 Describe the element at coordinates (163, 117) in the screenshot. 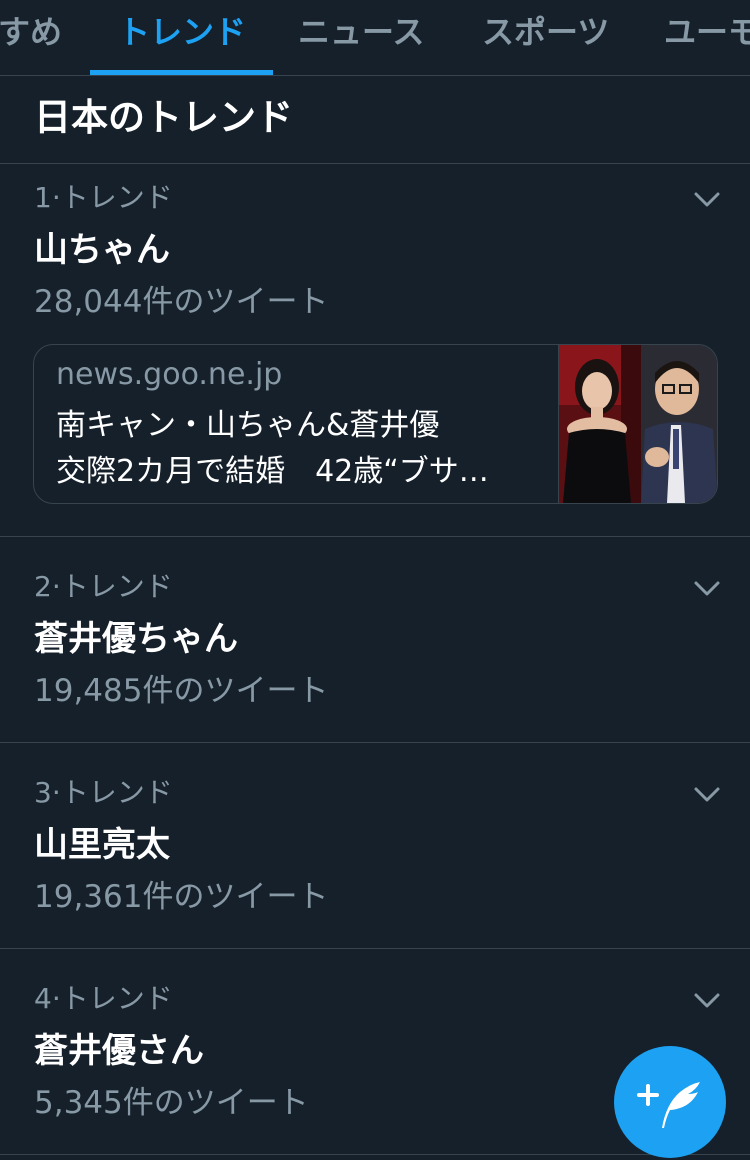

I see `section-title: 日本のトレンド` at that location.